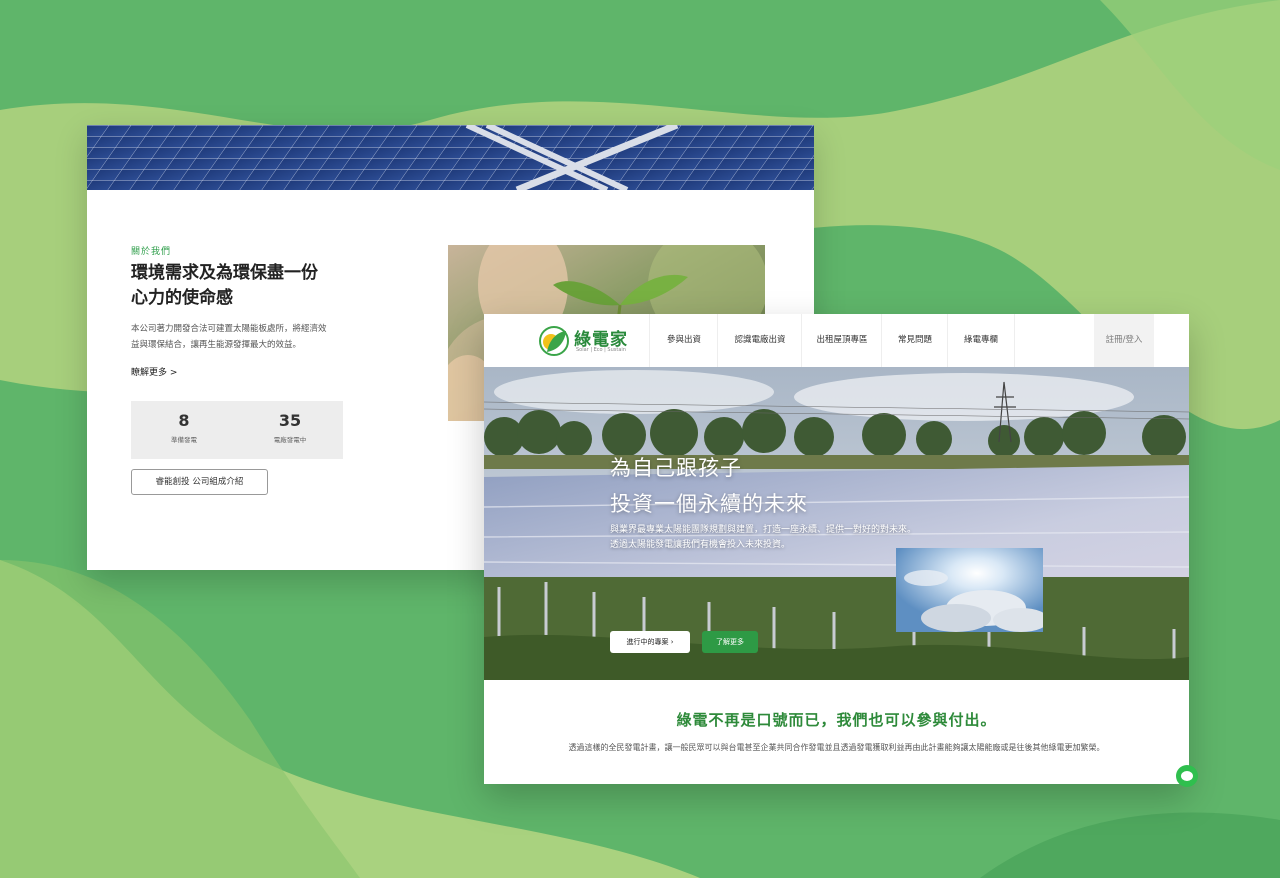  I want to click on chat-icon, so click(1187, 776).